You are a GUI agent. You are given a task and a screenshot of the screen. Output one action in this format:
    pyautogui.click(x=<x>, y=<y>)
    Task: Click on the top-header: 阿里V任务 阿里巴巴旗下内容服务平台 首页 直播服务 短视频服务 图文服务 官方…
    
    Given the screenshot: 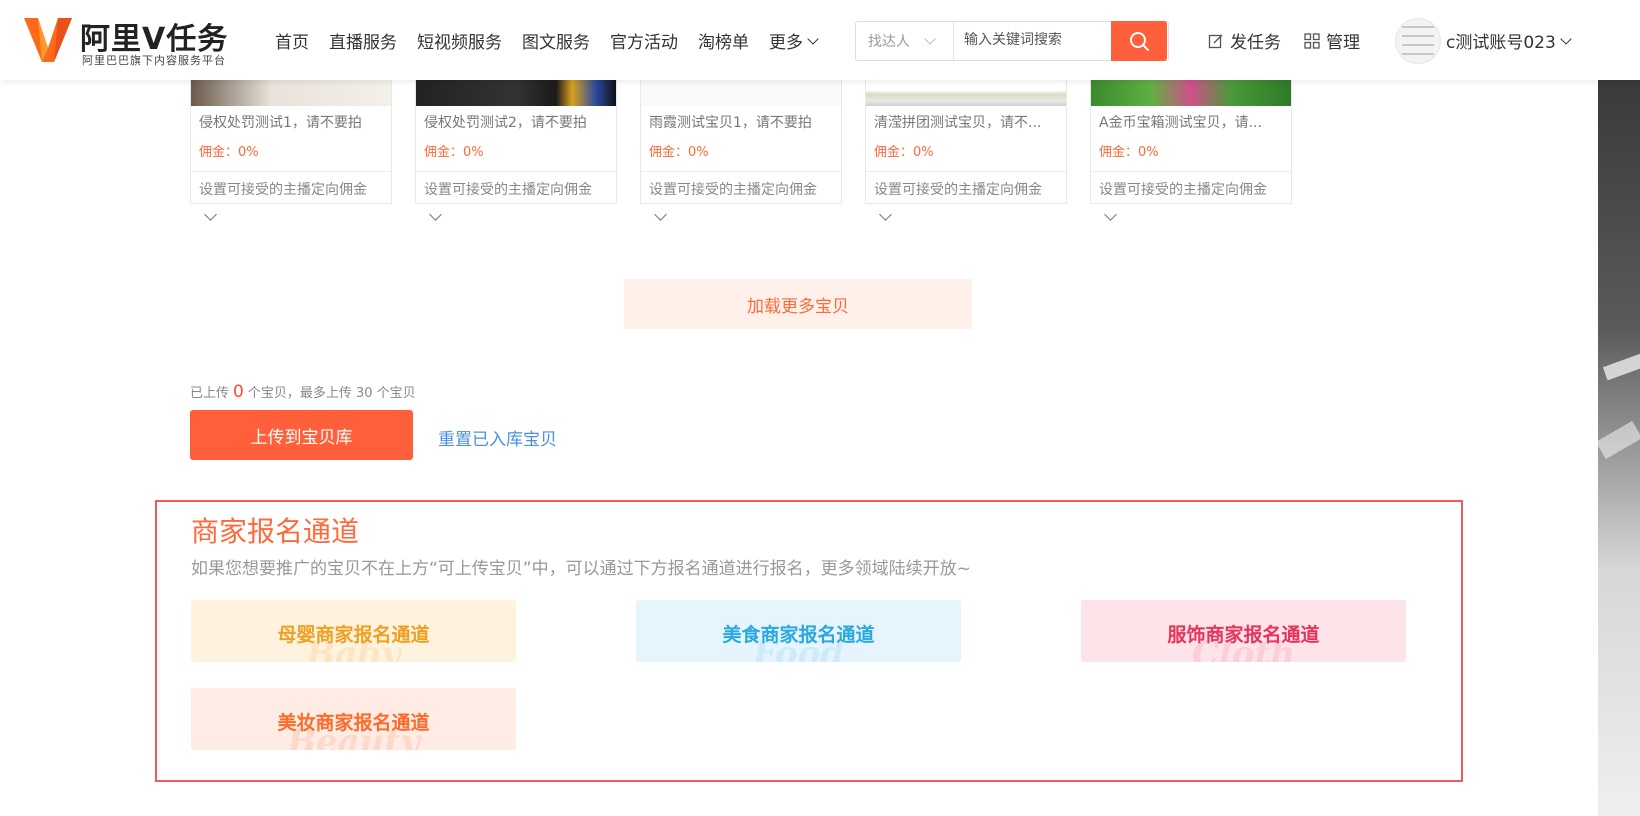 What is the action you would take?
    pyautogui.click(x=820, y=40)
    